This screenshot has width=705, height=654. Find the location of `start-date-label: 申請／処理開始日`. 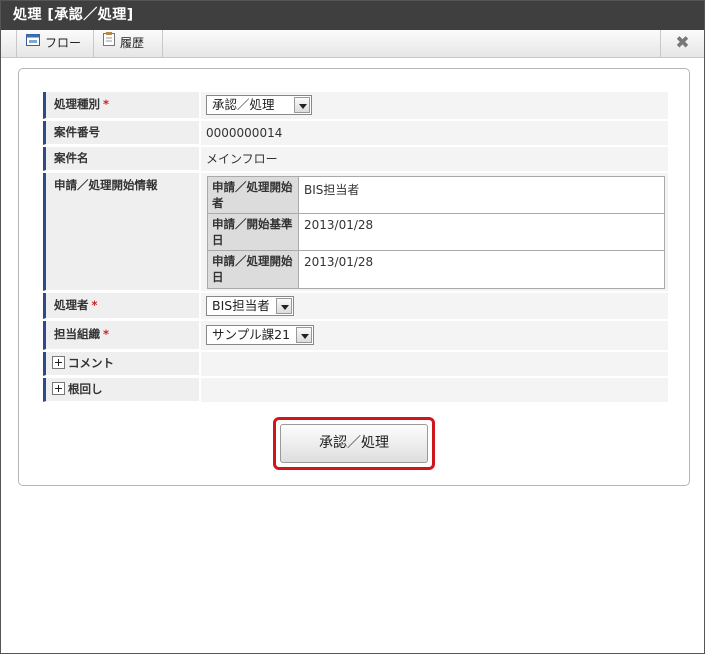

start-date-label: 申請／処理開始日 is located at coordinates (253, 269).